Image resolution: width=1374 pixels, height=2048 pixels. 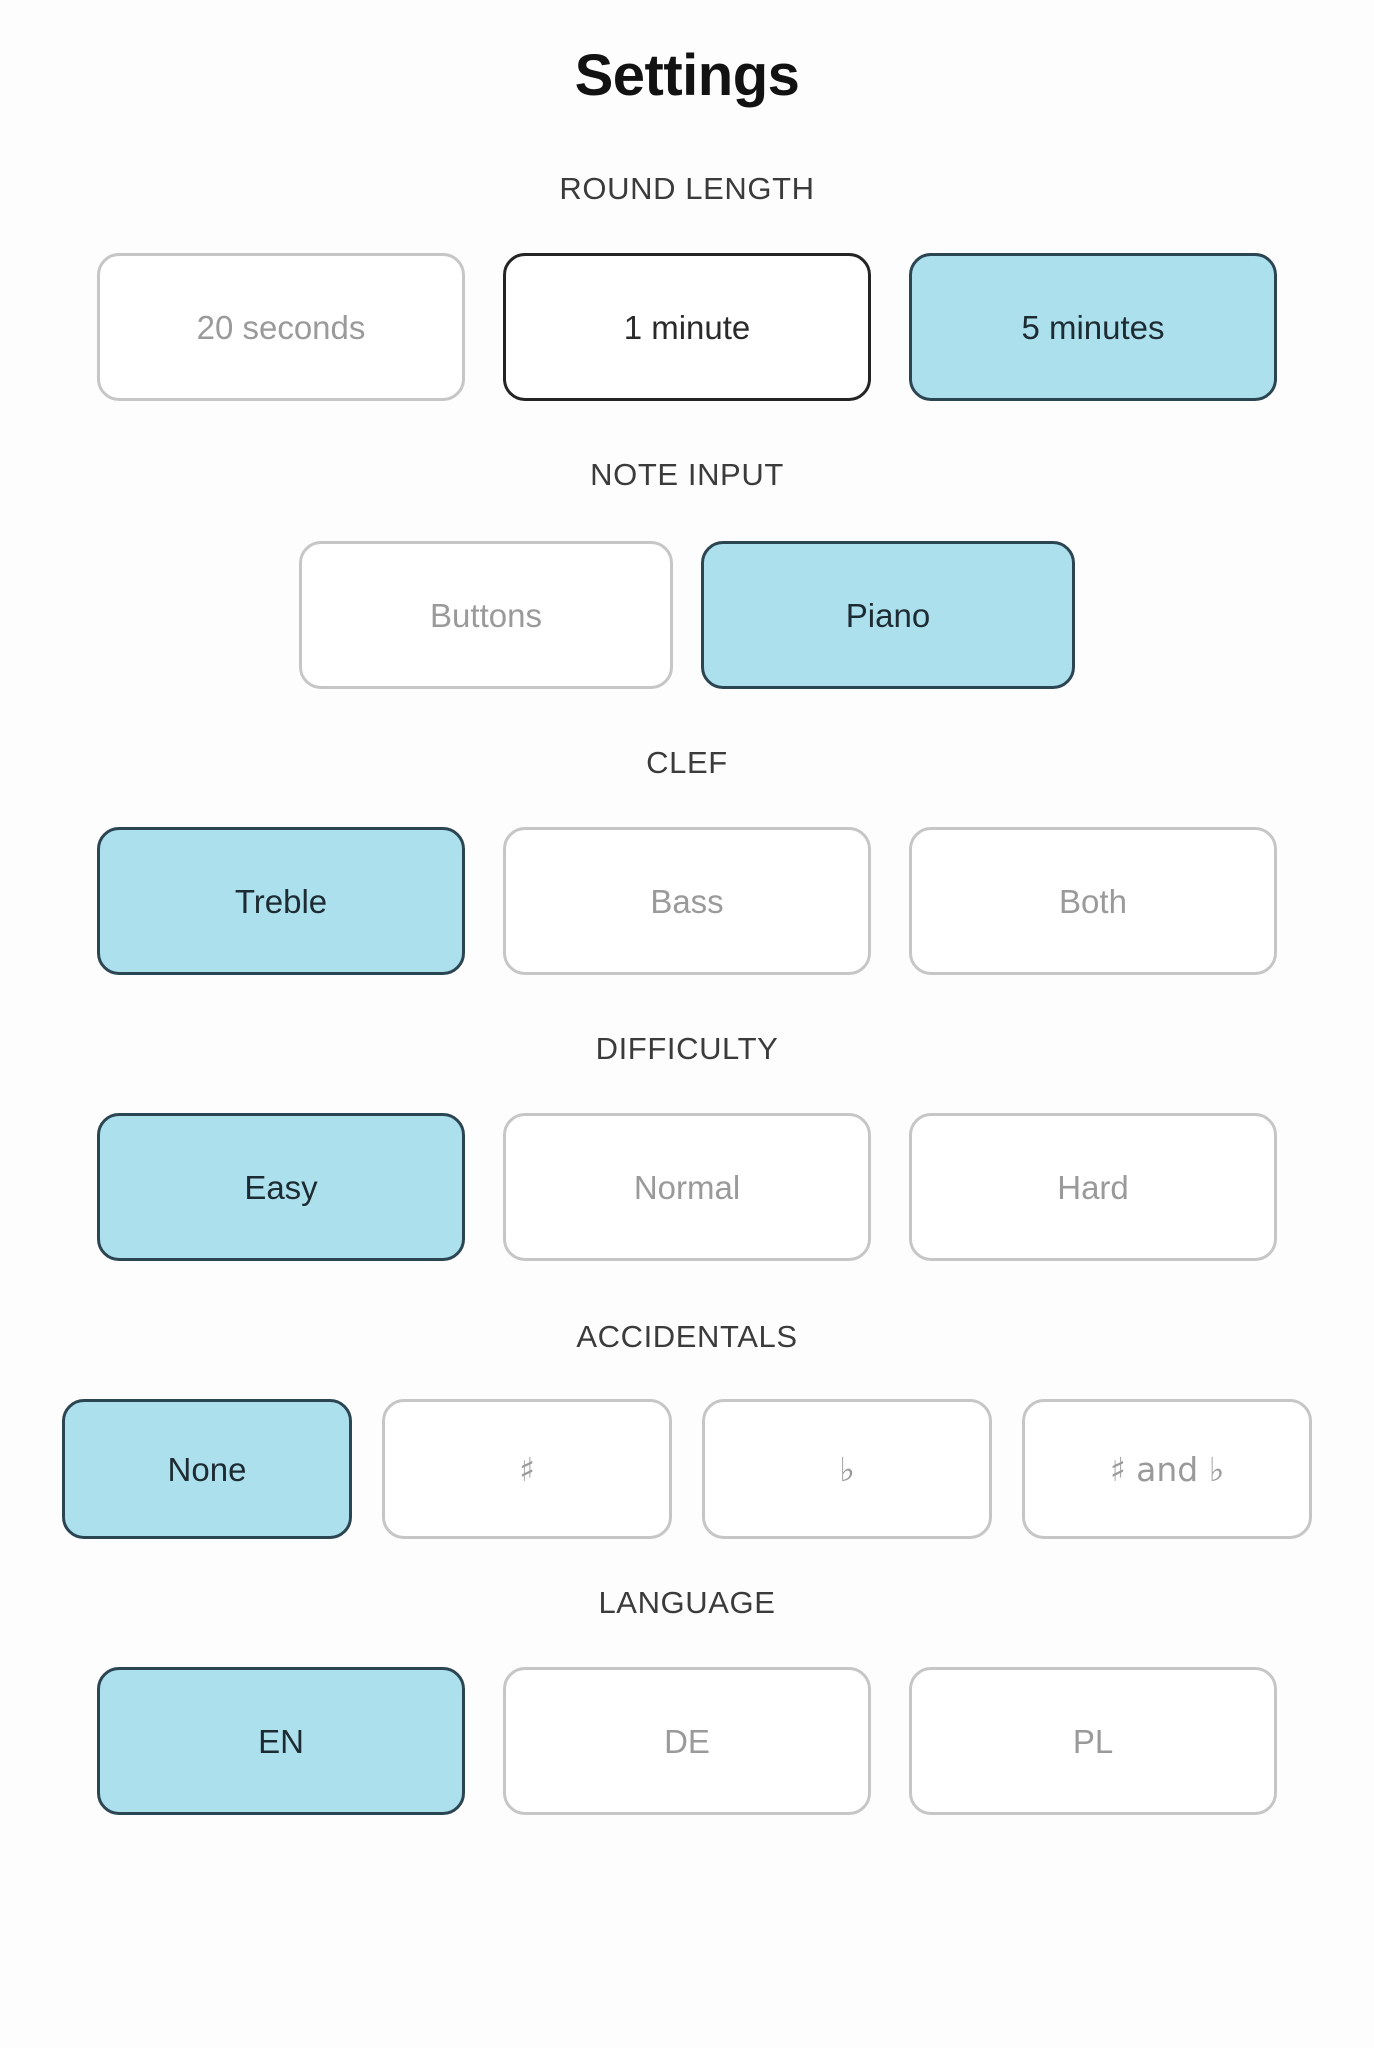 I want to click on option-row-round-length: 20 seconds 1 minute 5 minutes, so click(x=687, y=327).